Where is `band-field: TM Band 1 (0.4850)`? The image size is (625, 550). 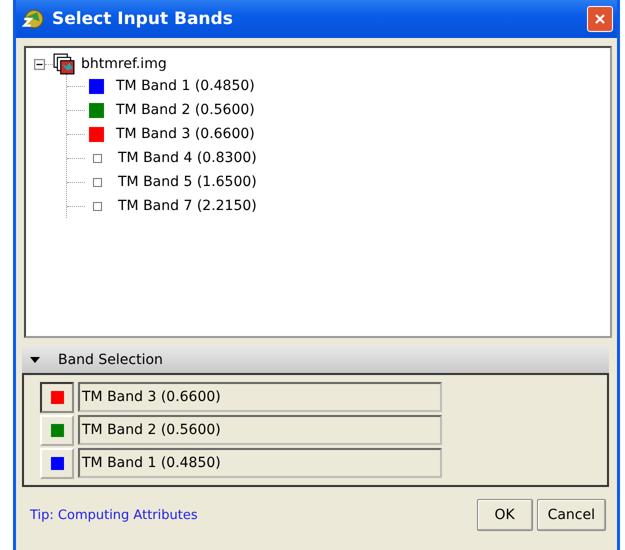
band-field: TM Band 1 (0.4850) is located at coordinates (260, 463).